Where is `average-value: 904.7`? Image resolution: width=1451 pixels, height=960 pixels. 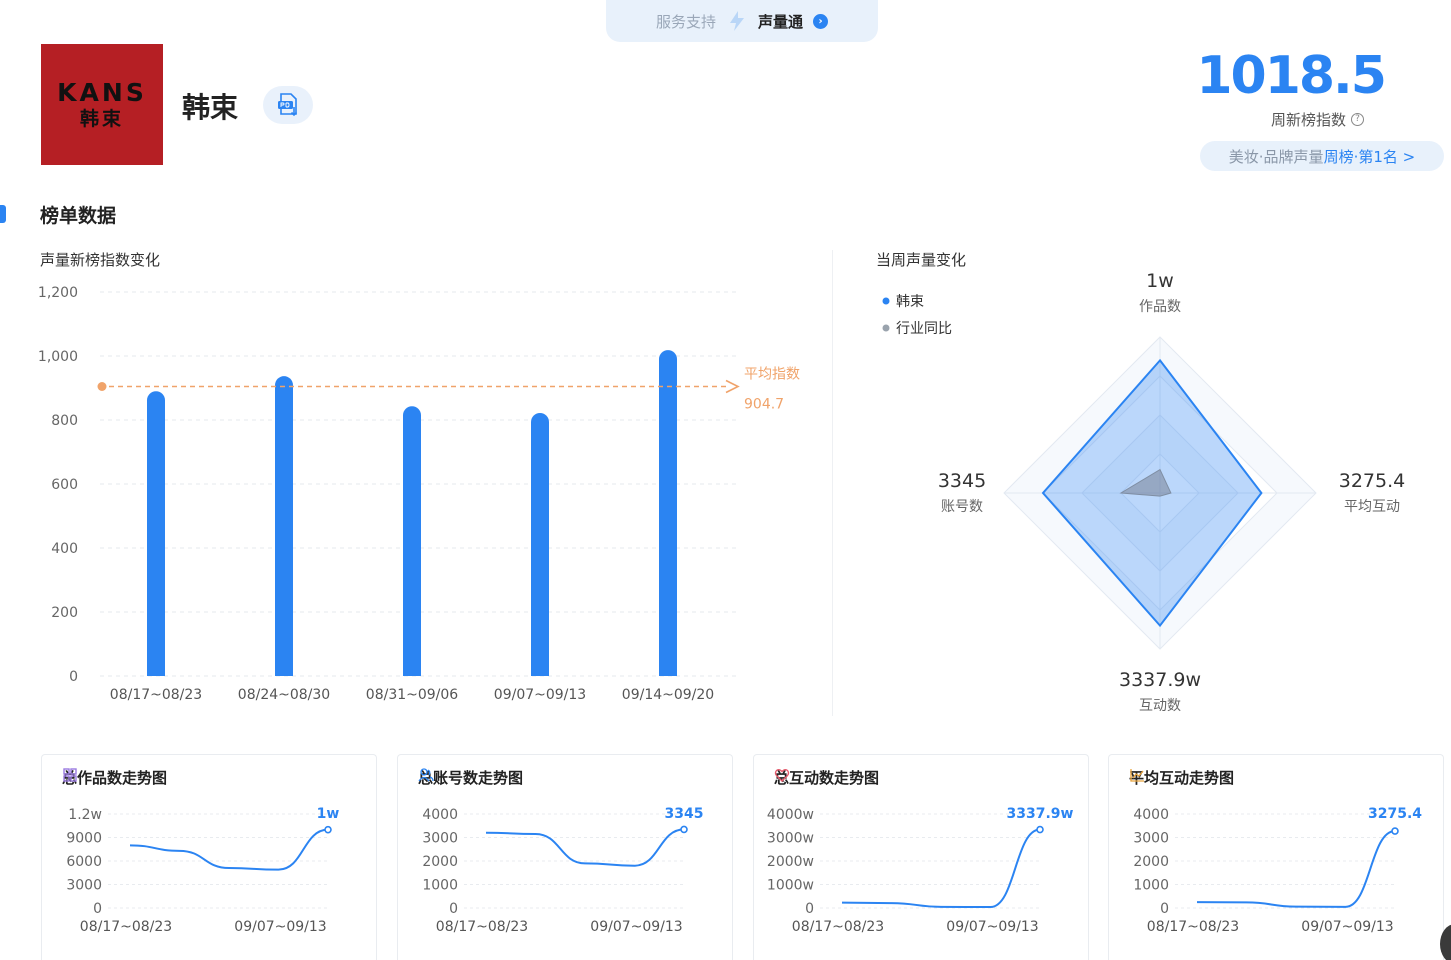
average-value: 904.7 is located at coordinates (764, 404).